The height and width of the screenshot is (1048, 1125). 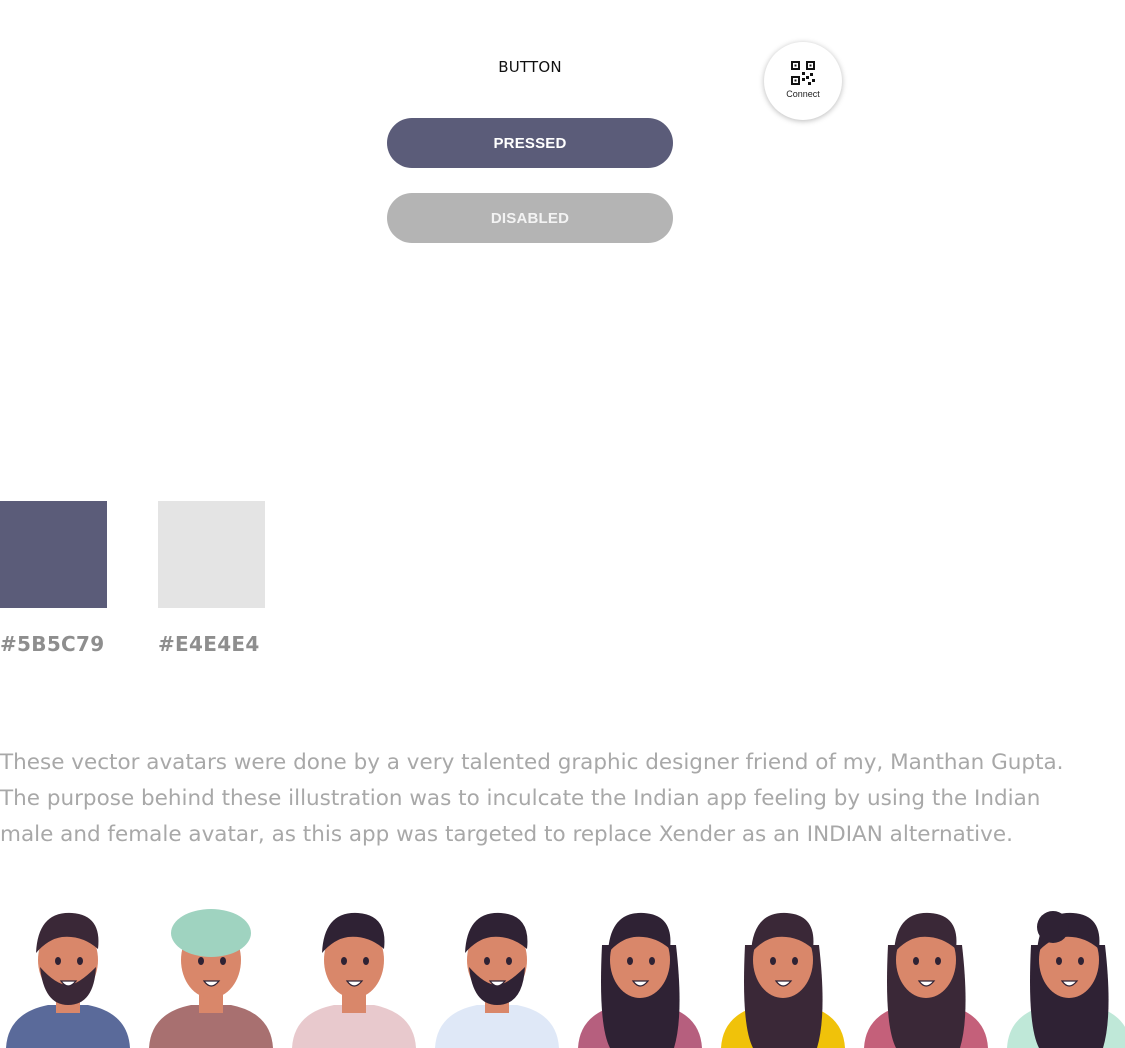 What do you see at coordinates (803, 94) in the screenshot?
I see `connect-label: Connect` at bounding box center [803, 94].